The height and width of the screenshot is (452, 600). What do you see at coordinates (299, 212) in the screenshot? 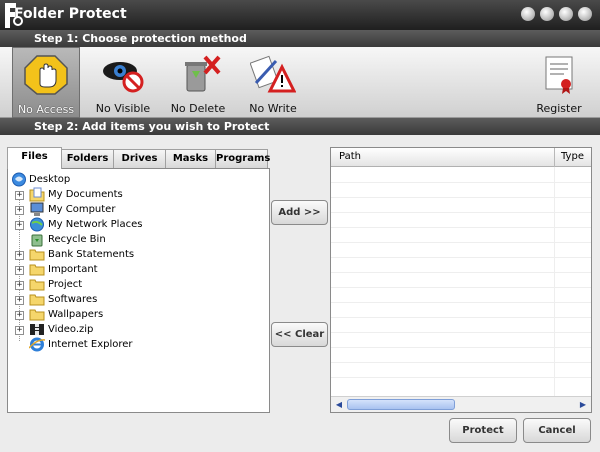
I see `add-button: Add >>` at bounding box center [299, 212].